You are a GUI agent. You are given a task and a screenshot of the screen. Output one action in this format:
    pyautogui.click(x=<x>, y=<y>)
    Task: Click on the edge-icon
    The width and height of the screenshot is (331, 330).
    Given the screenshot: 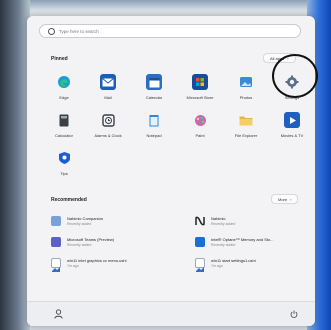 What is the action you would take?
    pyautogui.click(x=64, y=82)
    